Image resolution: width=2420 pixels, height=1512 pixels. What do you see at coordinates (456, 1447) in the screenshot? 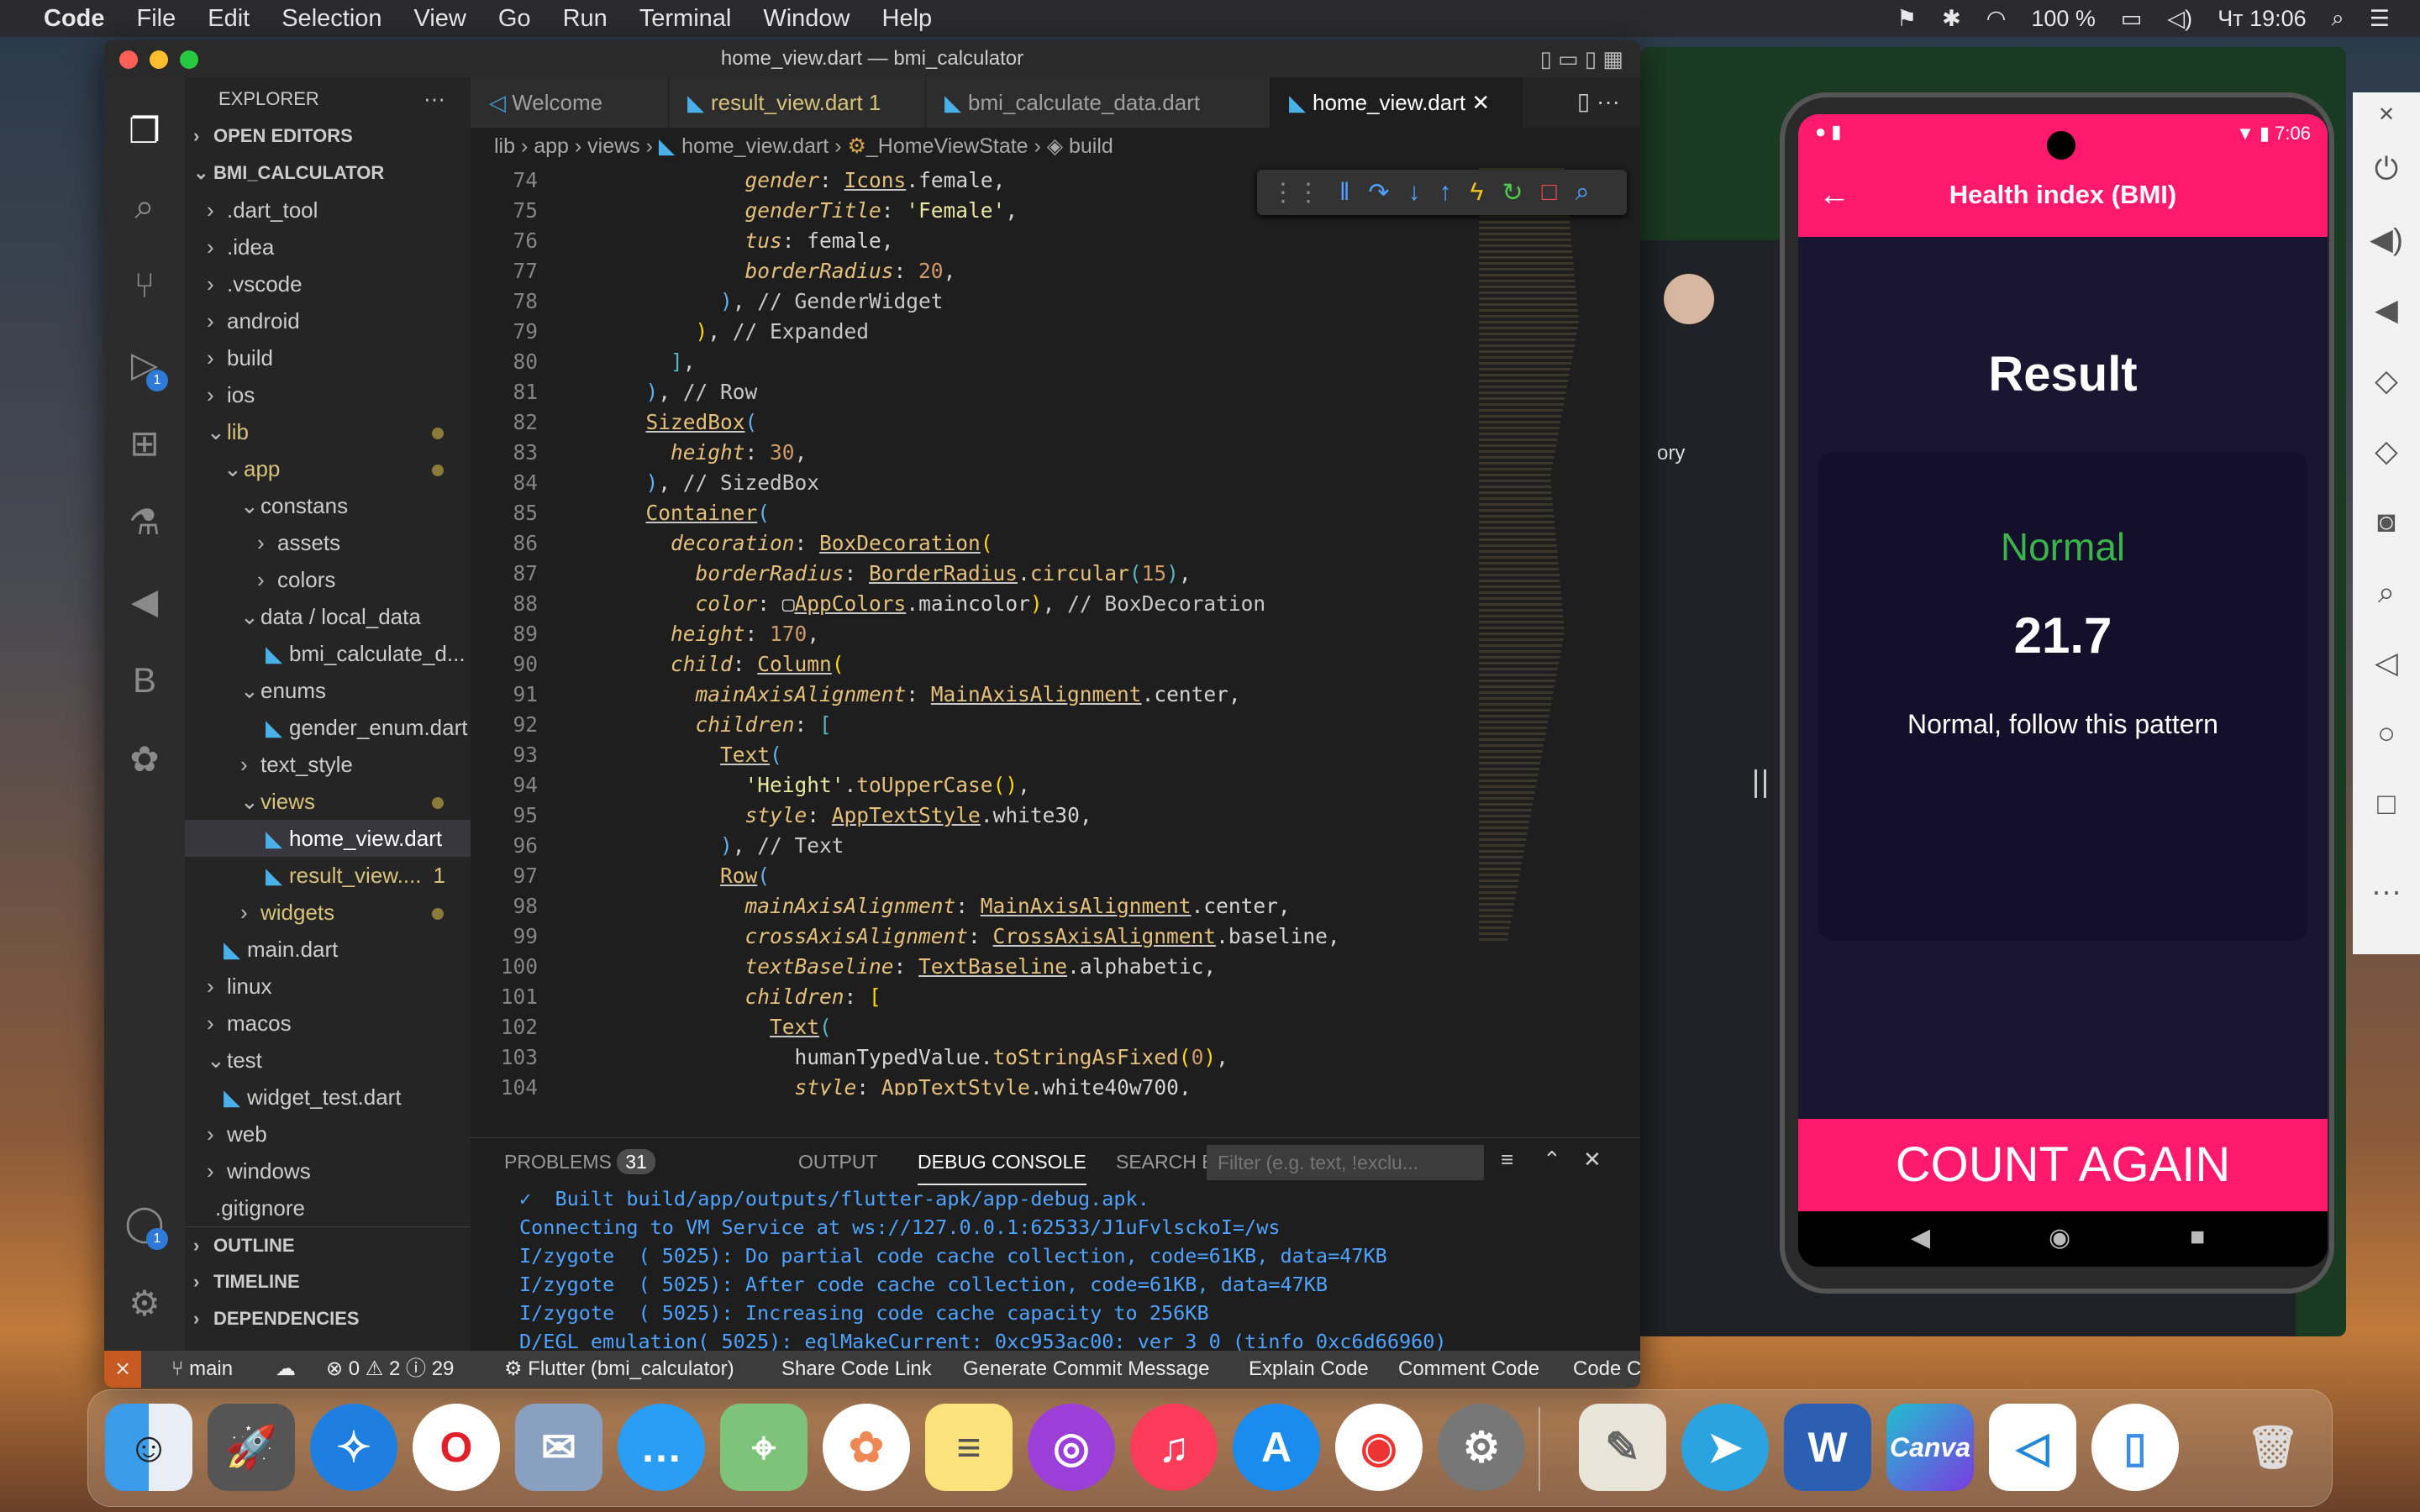
I see `opera-icon: O` at bounding box center [456, 1447].